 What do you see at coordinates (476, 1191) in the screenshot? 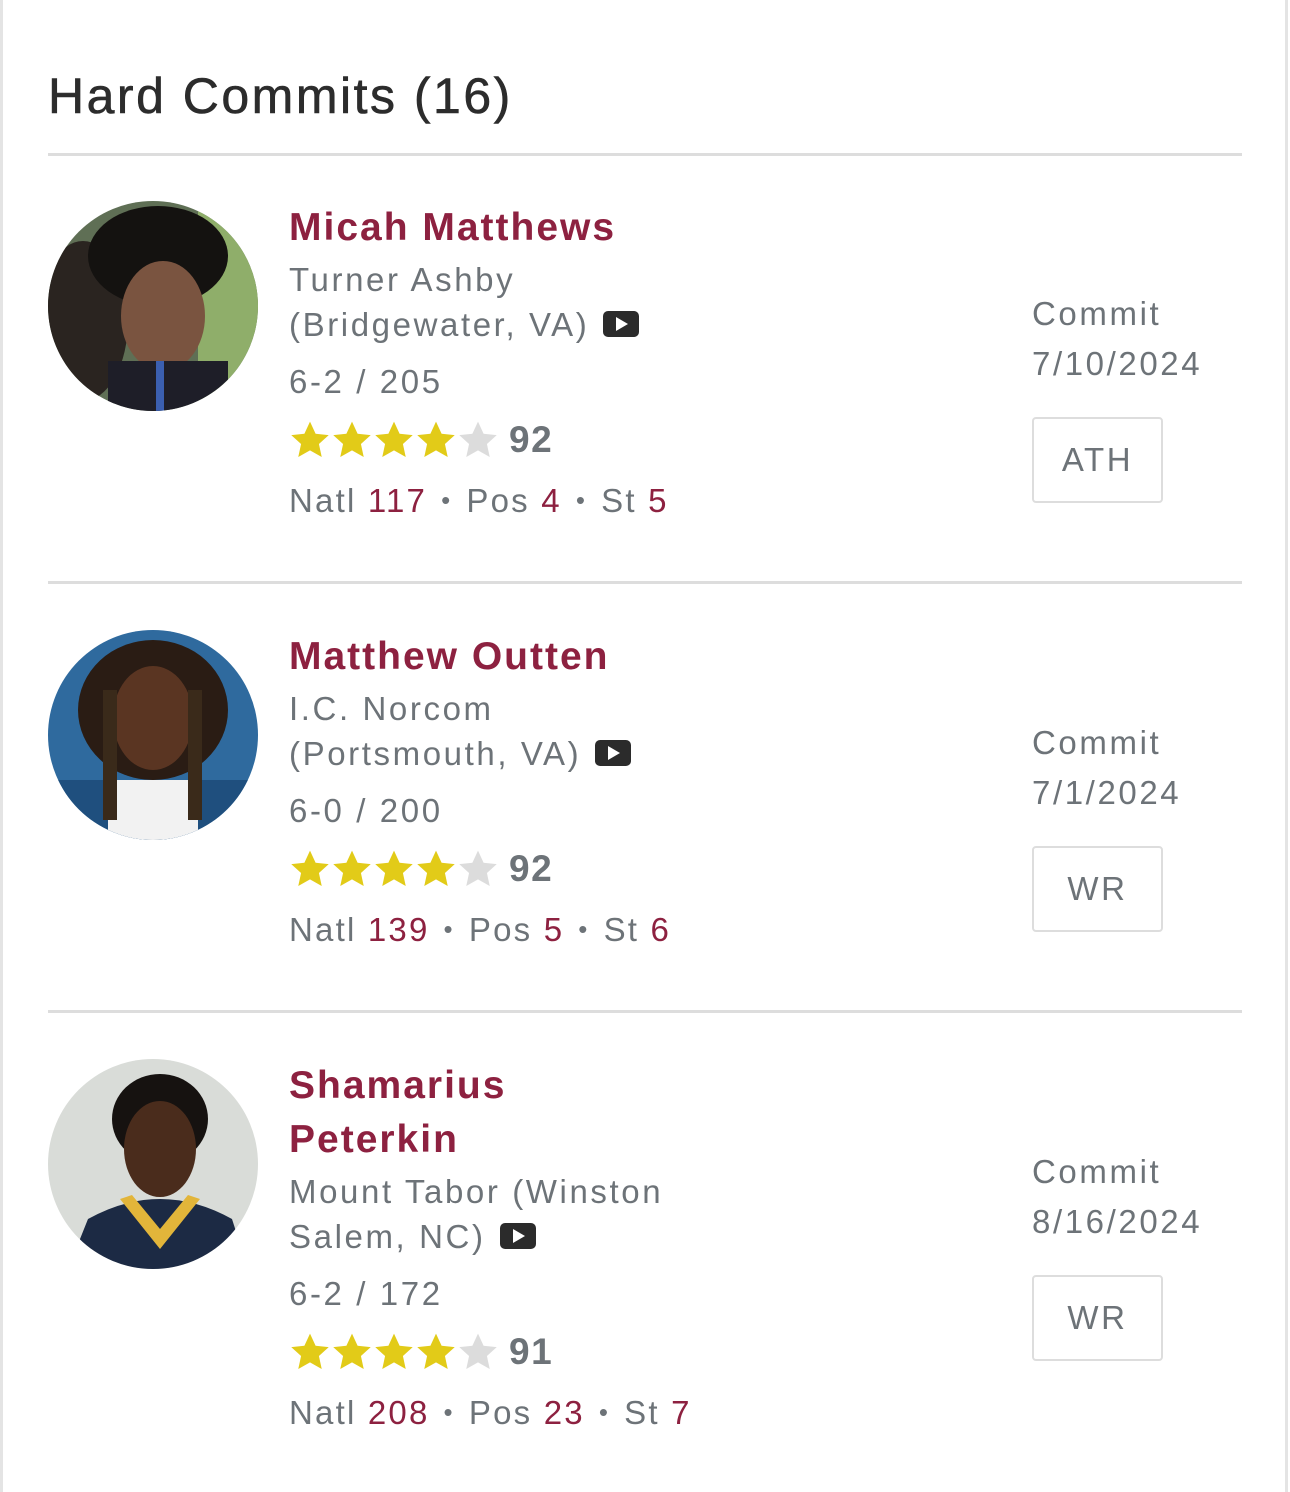
I see `school-line: Mount Tabor (Winston` at bounding box center [476, 1191].